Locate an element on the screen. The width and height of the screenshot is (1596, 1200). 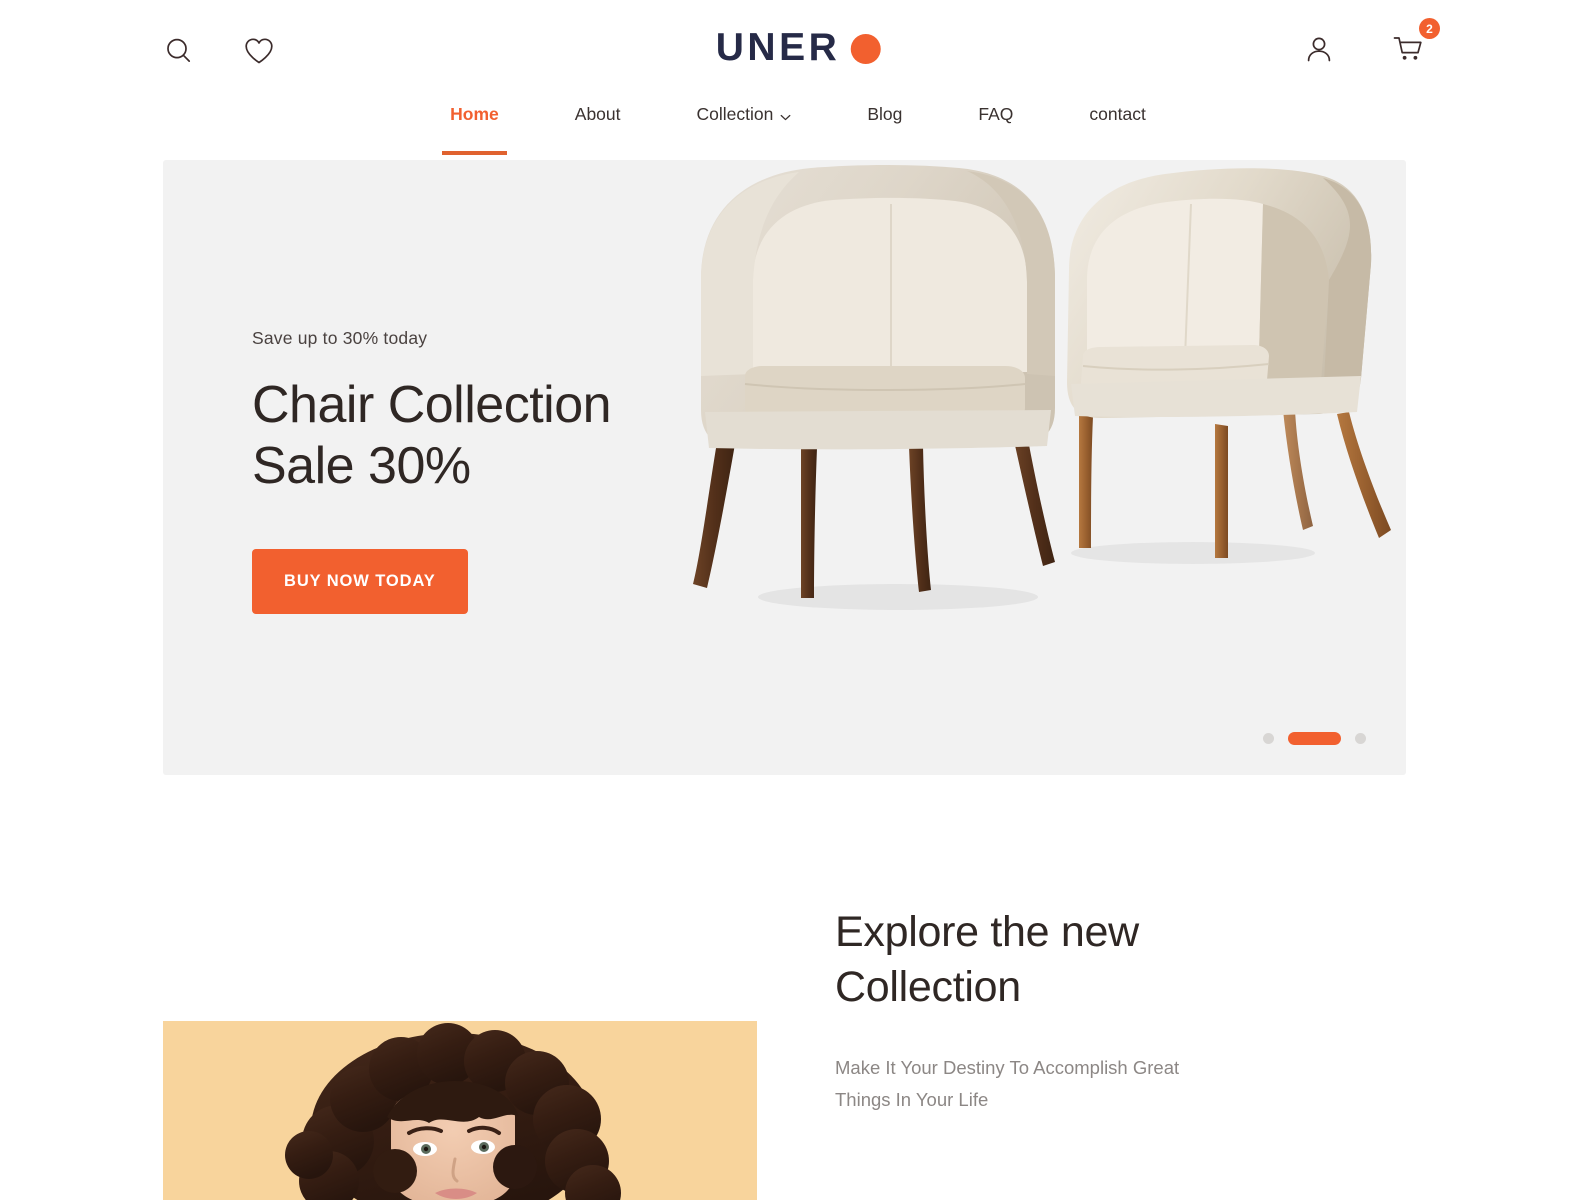
explore-title: Explore the new Collection is located at coordinates (1050, 959).